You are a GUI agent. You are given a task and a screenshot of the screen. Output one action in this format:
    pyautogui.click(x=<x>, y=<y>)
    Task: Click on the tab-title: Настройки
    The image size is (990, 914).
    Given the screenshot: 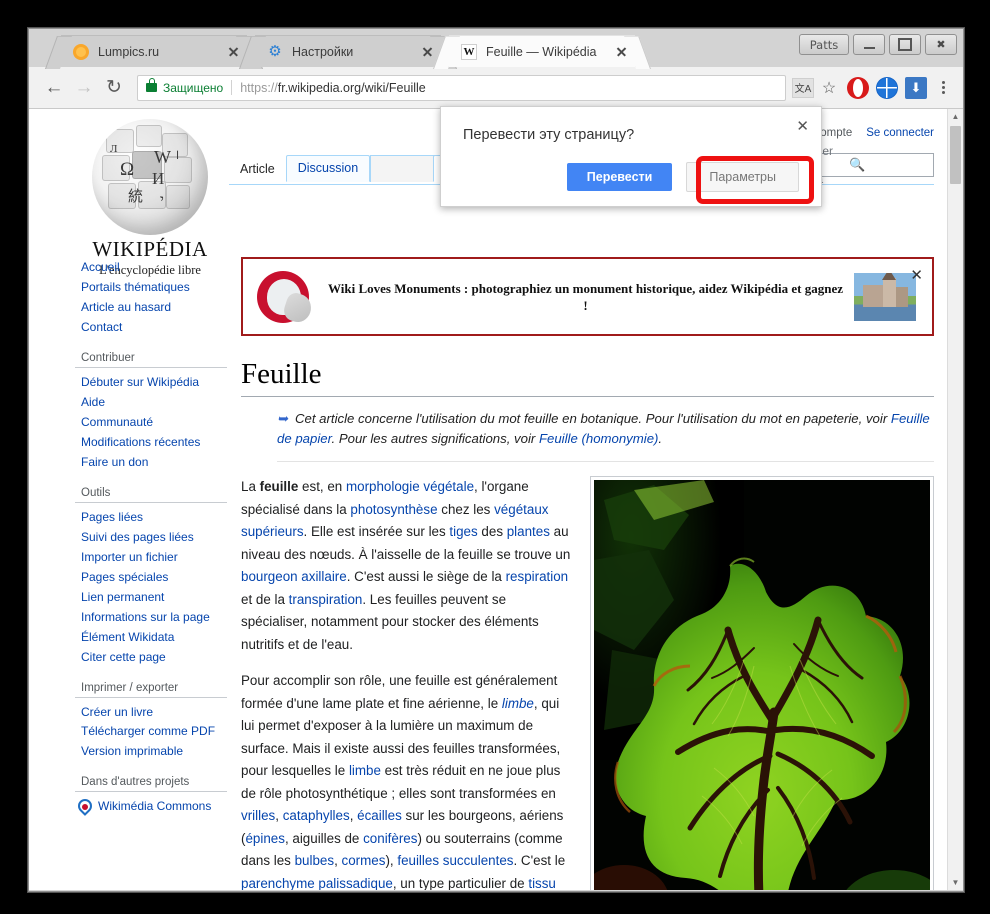 What is the action you would take?
    pyautogui.click(x=323, y=51)
    